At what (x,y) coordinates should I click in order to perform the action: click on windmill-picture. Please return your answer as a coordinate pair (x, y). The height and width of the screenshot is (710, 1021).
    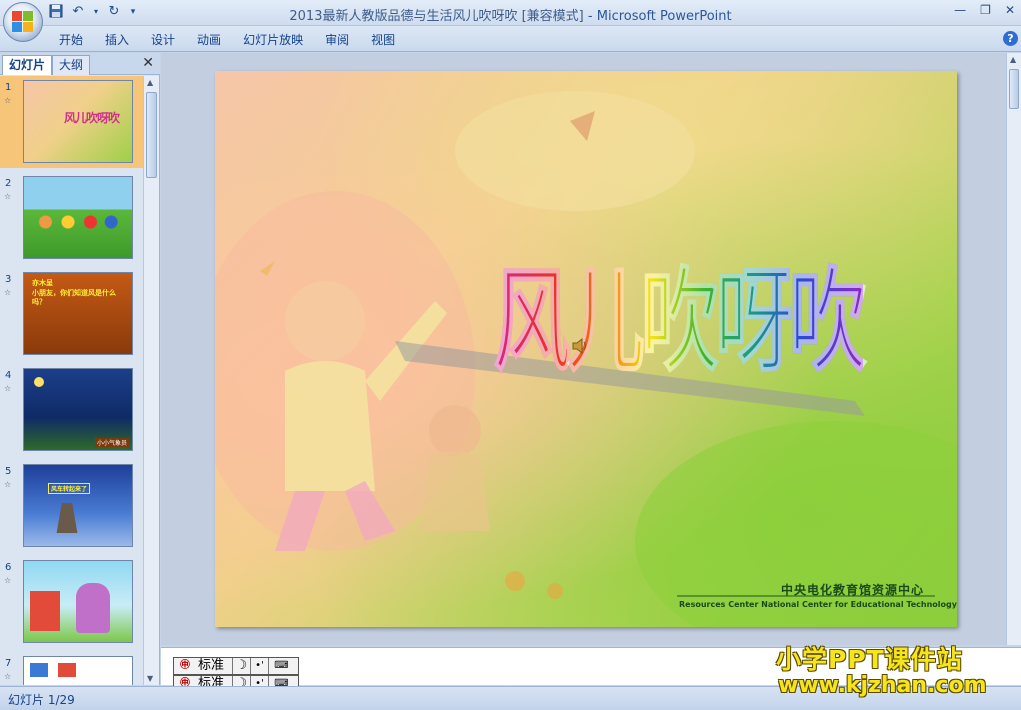
    Looking at the image, I should click on (67, 518).